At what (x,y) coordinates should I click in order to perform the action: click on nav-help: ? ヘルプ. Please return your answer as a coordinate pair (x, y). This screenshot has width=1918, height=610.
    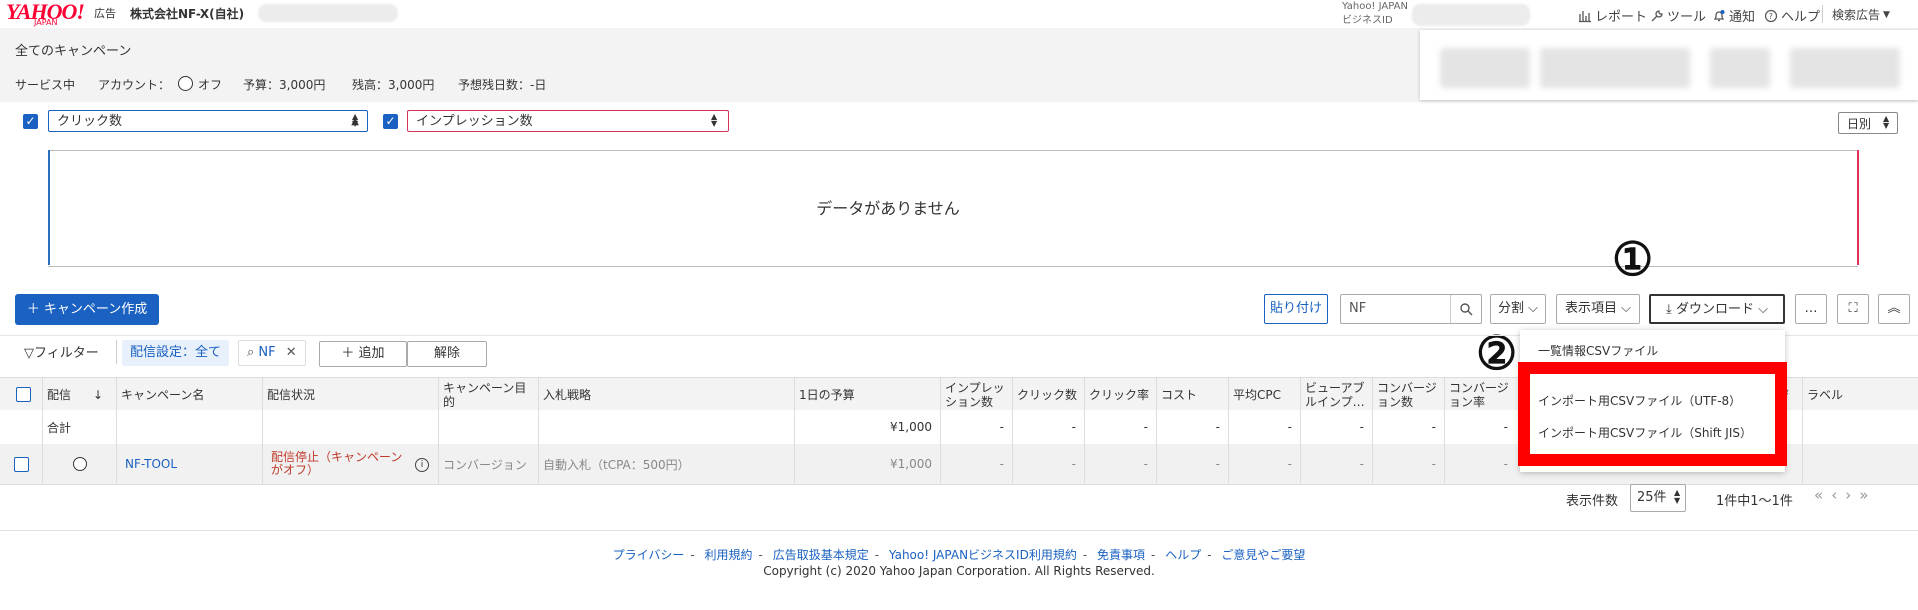
    Looking at the image, I should click on (1792, 15).